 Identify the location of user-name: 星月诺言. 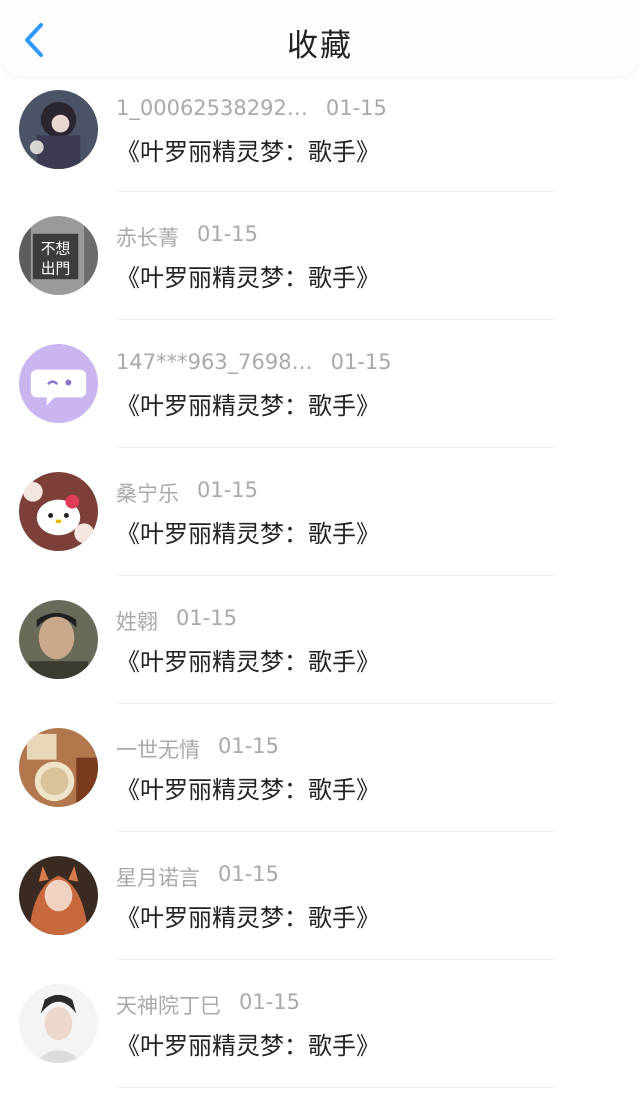
(158, 877).